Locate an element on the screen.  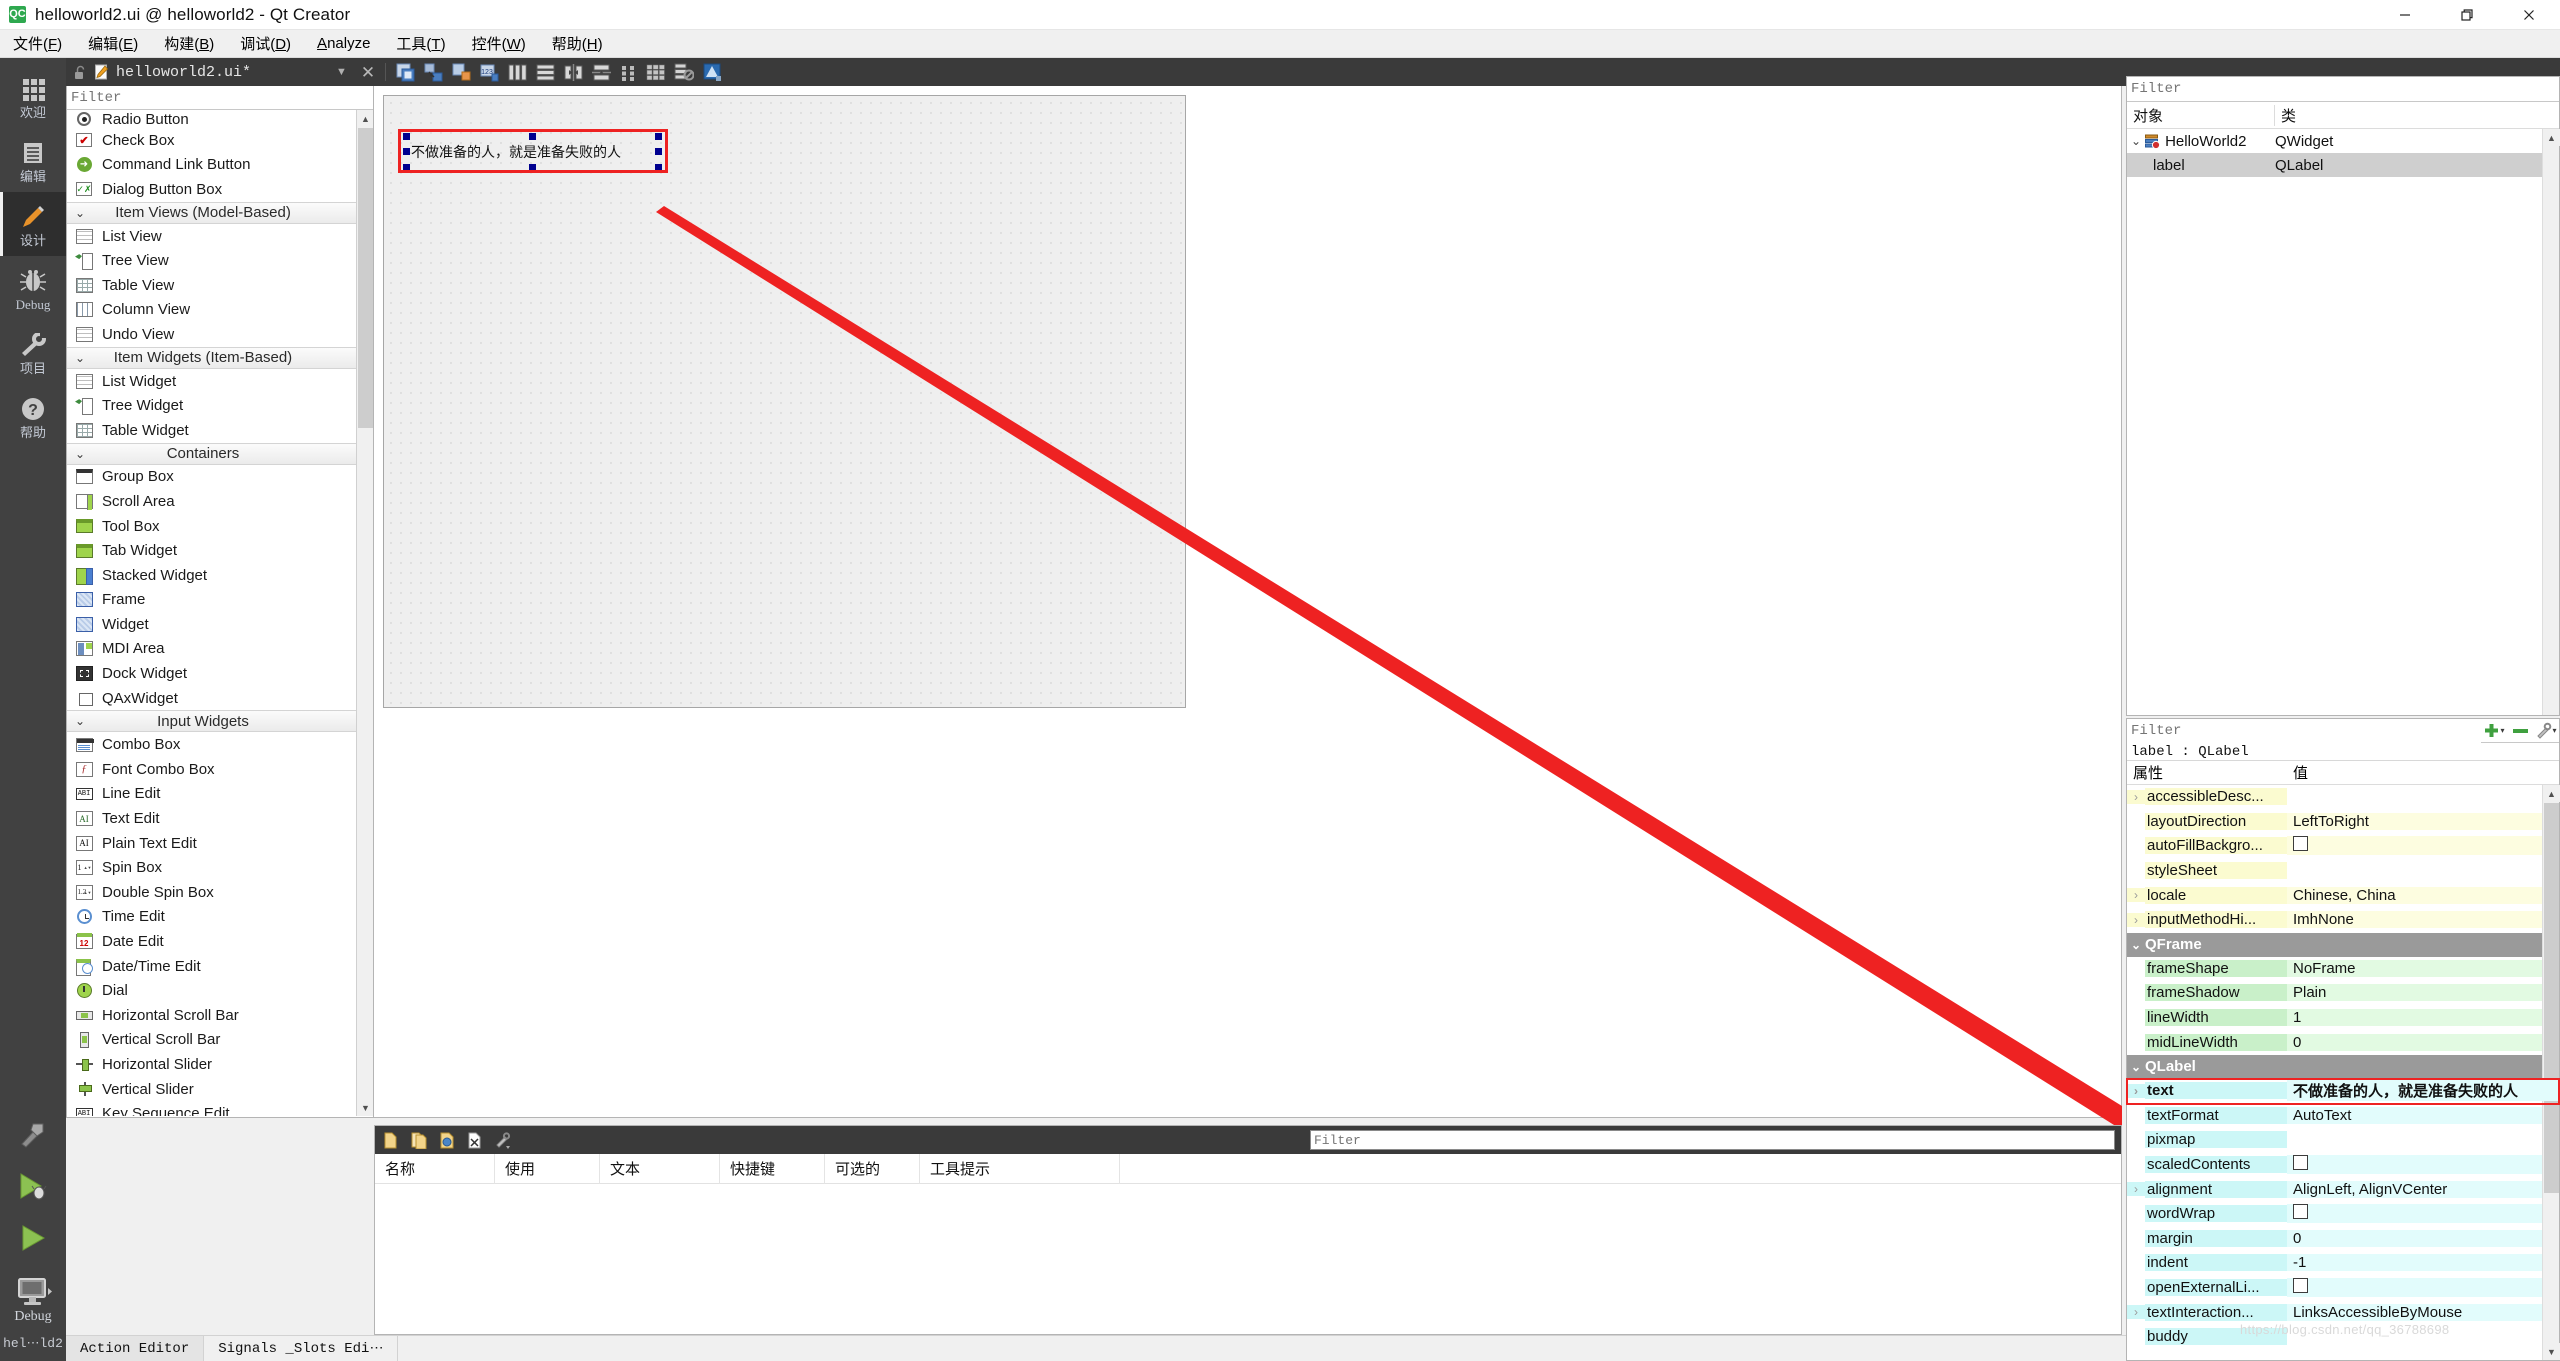
widget-item-toolbox: Tool Box is located at coordinates (220, 526).